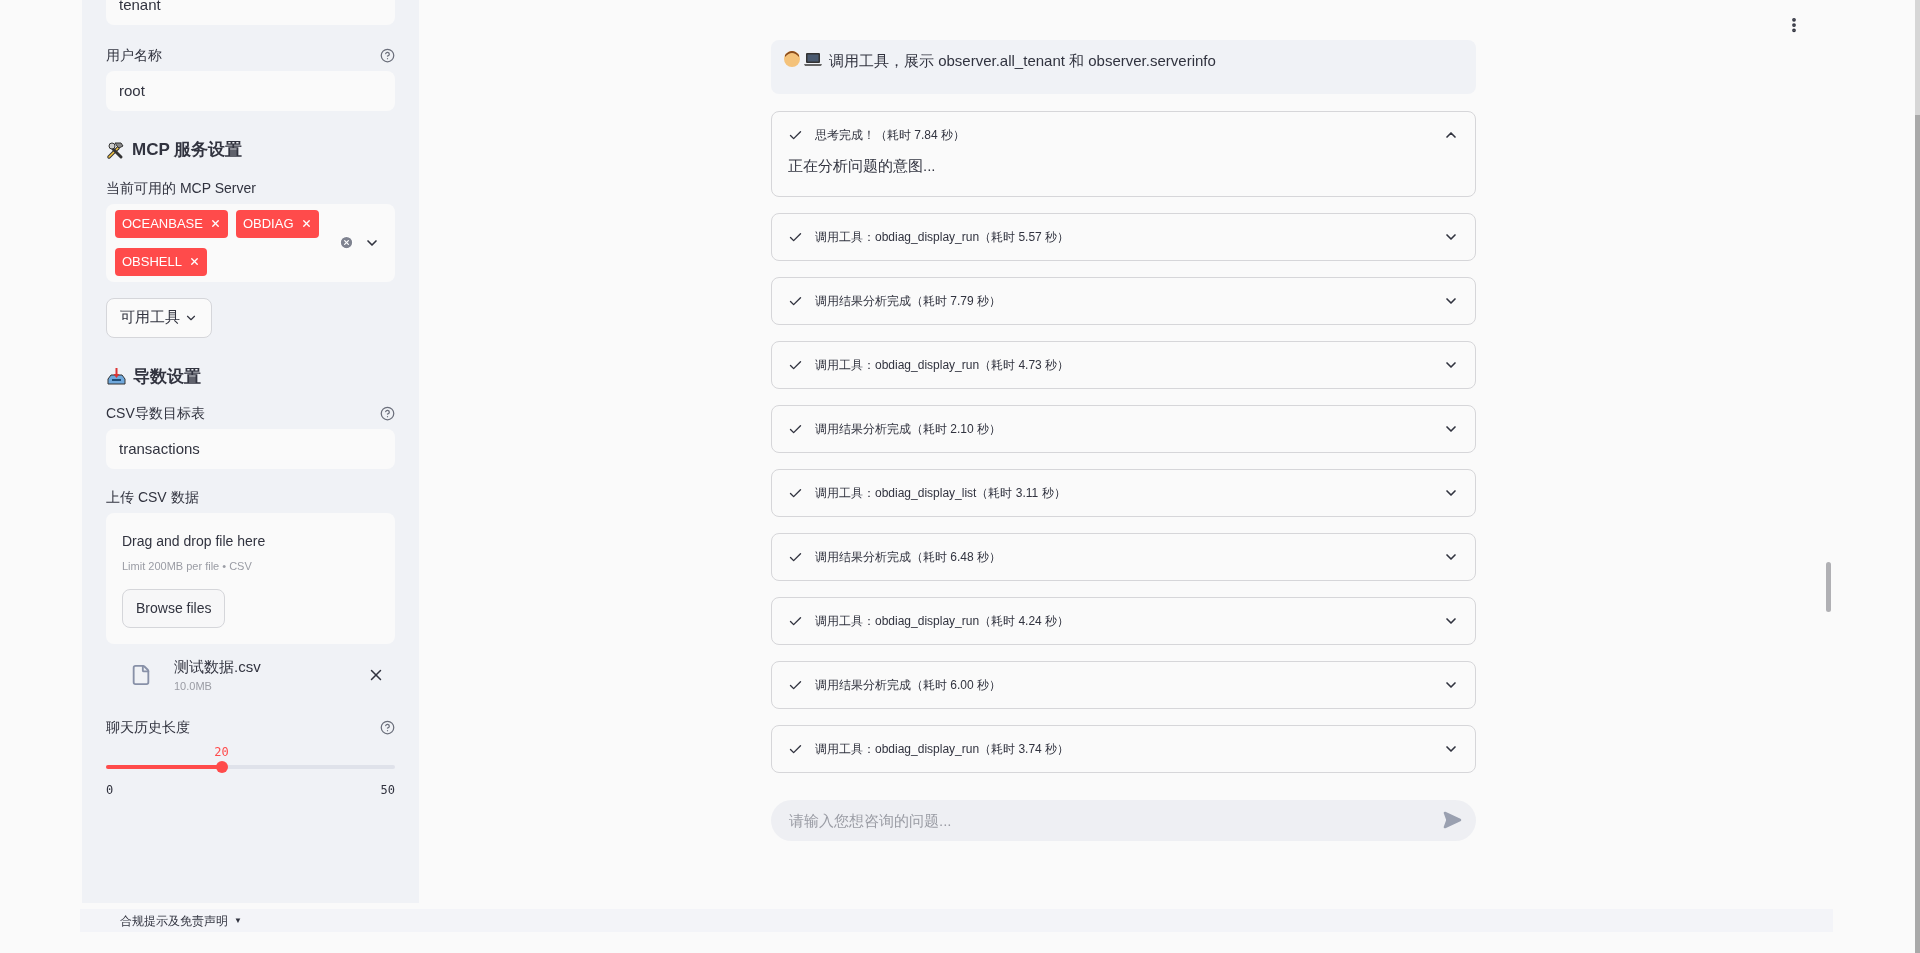  Describe the element at coordinates (194, 541) in the screenshot. I see `dropzone-title: Drag and drop file here` at that location.